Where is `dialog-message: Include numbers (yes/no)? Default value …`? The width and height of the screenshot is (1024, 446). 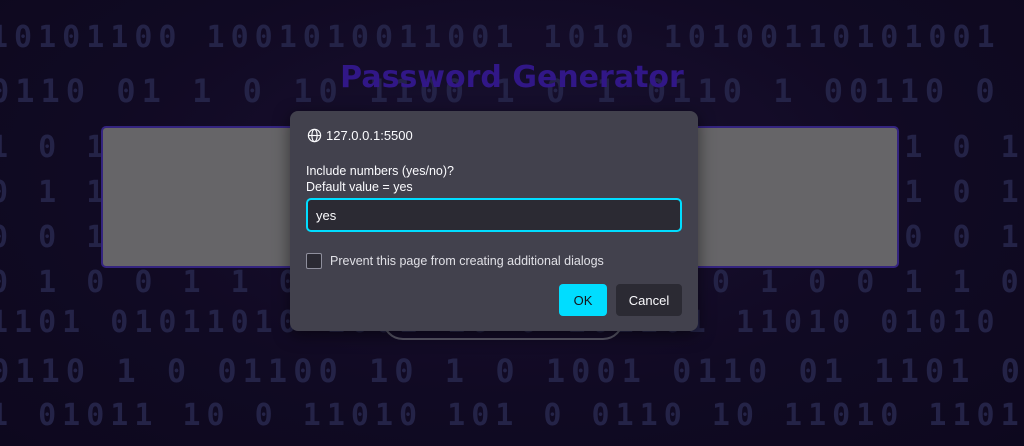 dialog-message: Include numbers (yes/no)? Default value … is located at coordinates (380, 179).